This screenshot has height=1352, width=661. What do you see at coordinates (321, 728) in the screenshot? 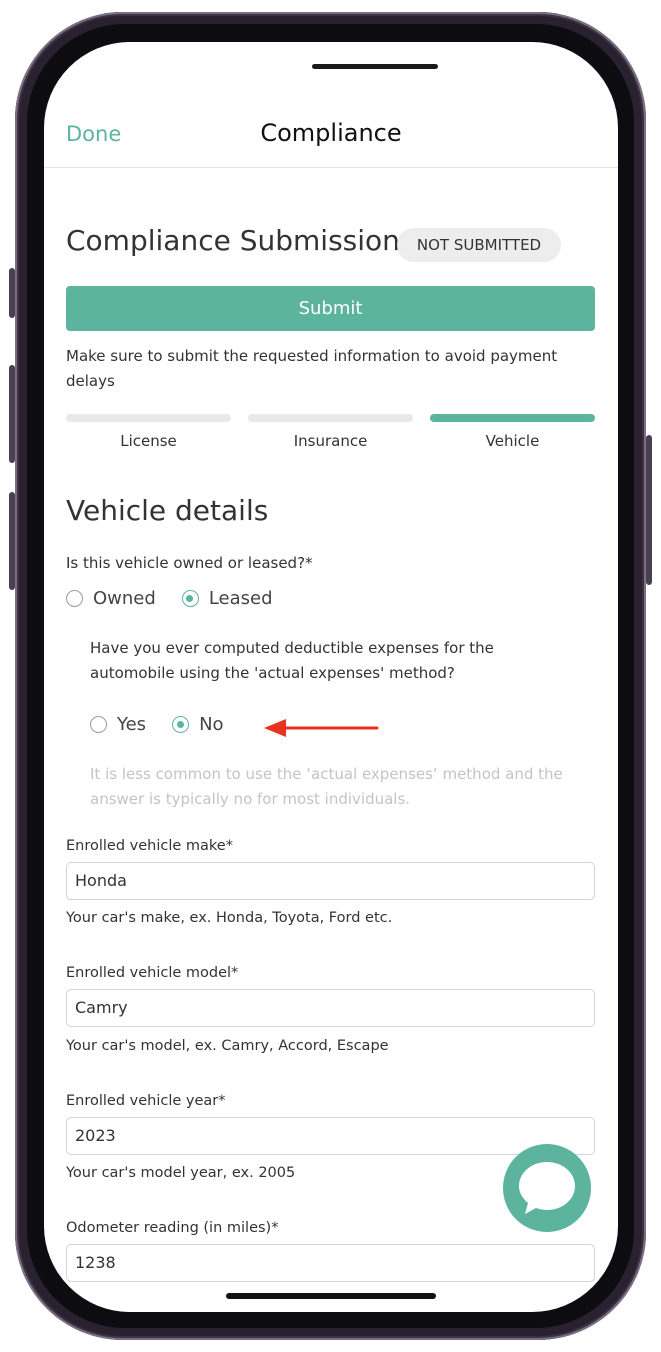
I see `arrow-left-icon` at bounding box center [321, 728].